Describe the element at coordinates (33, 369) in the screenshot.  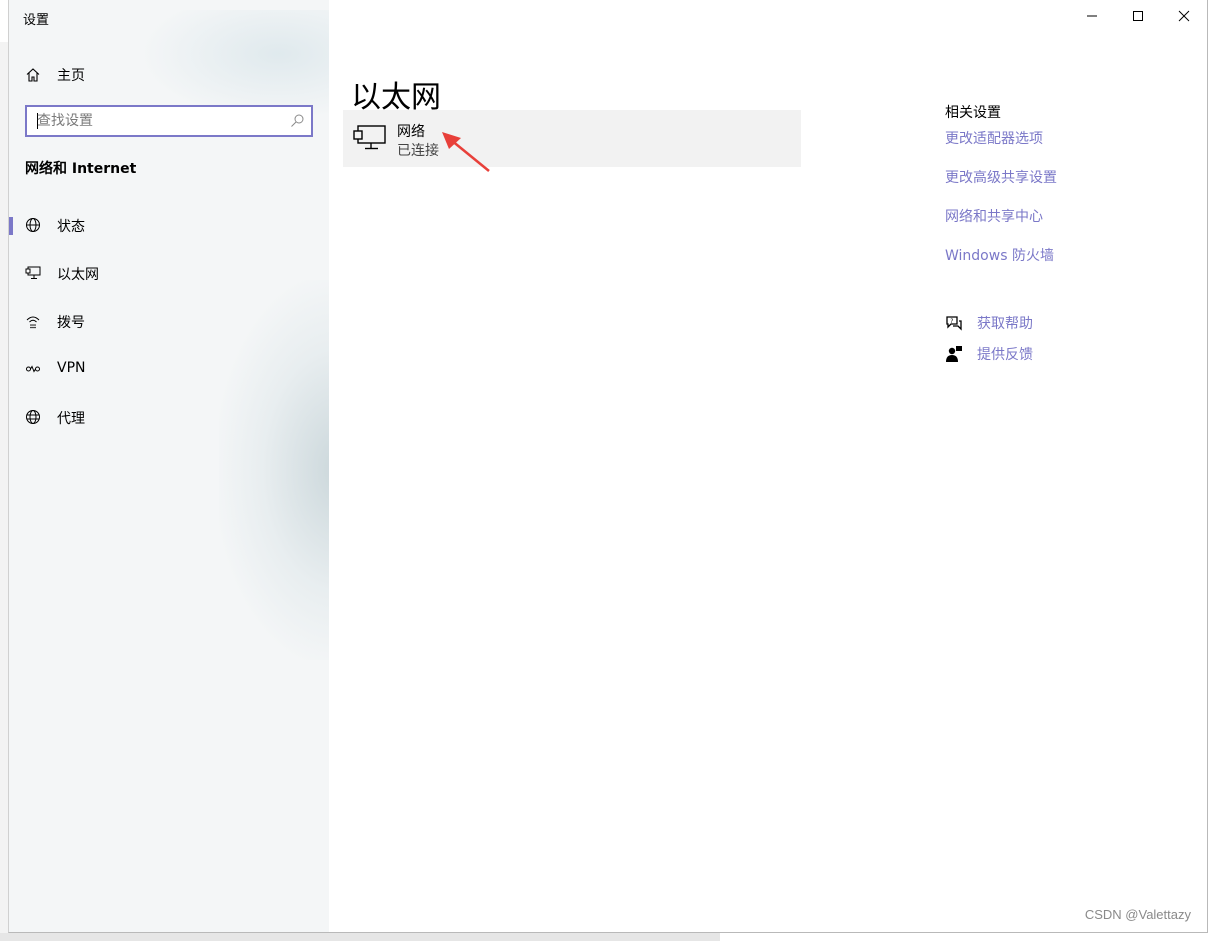
I see `vpn-icon` at that location.